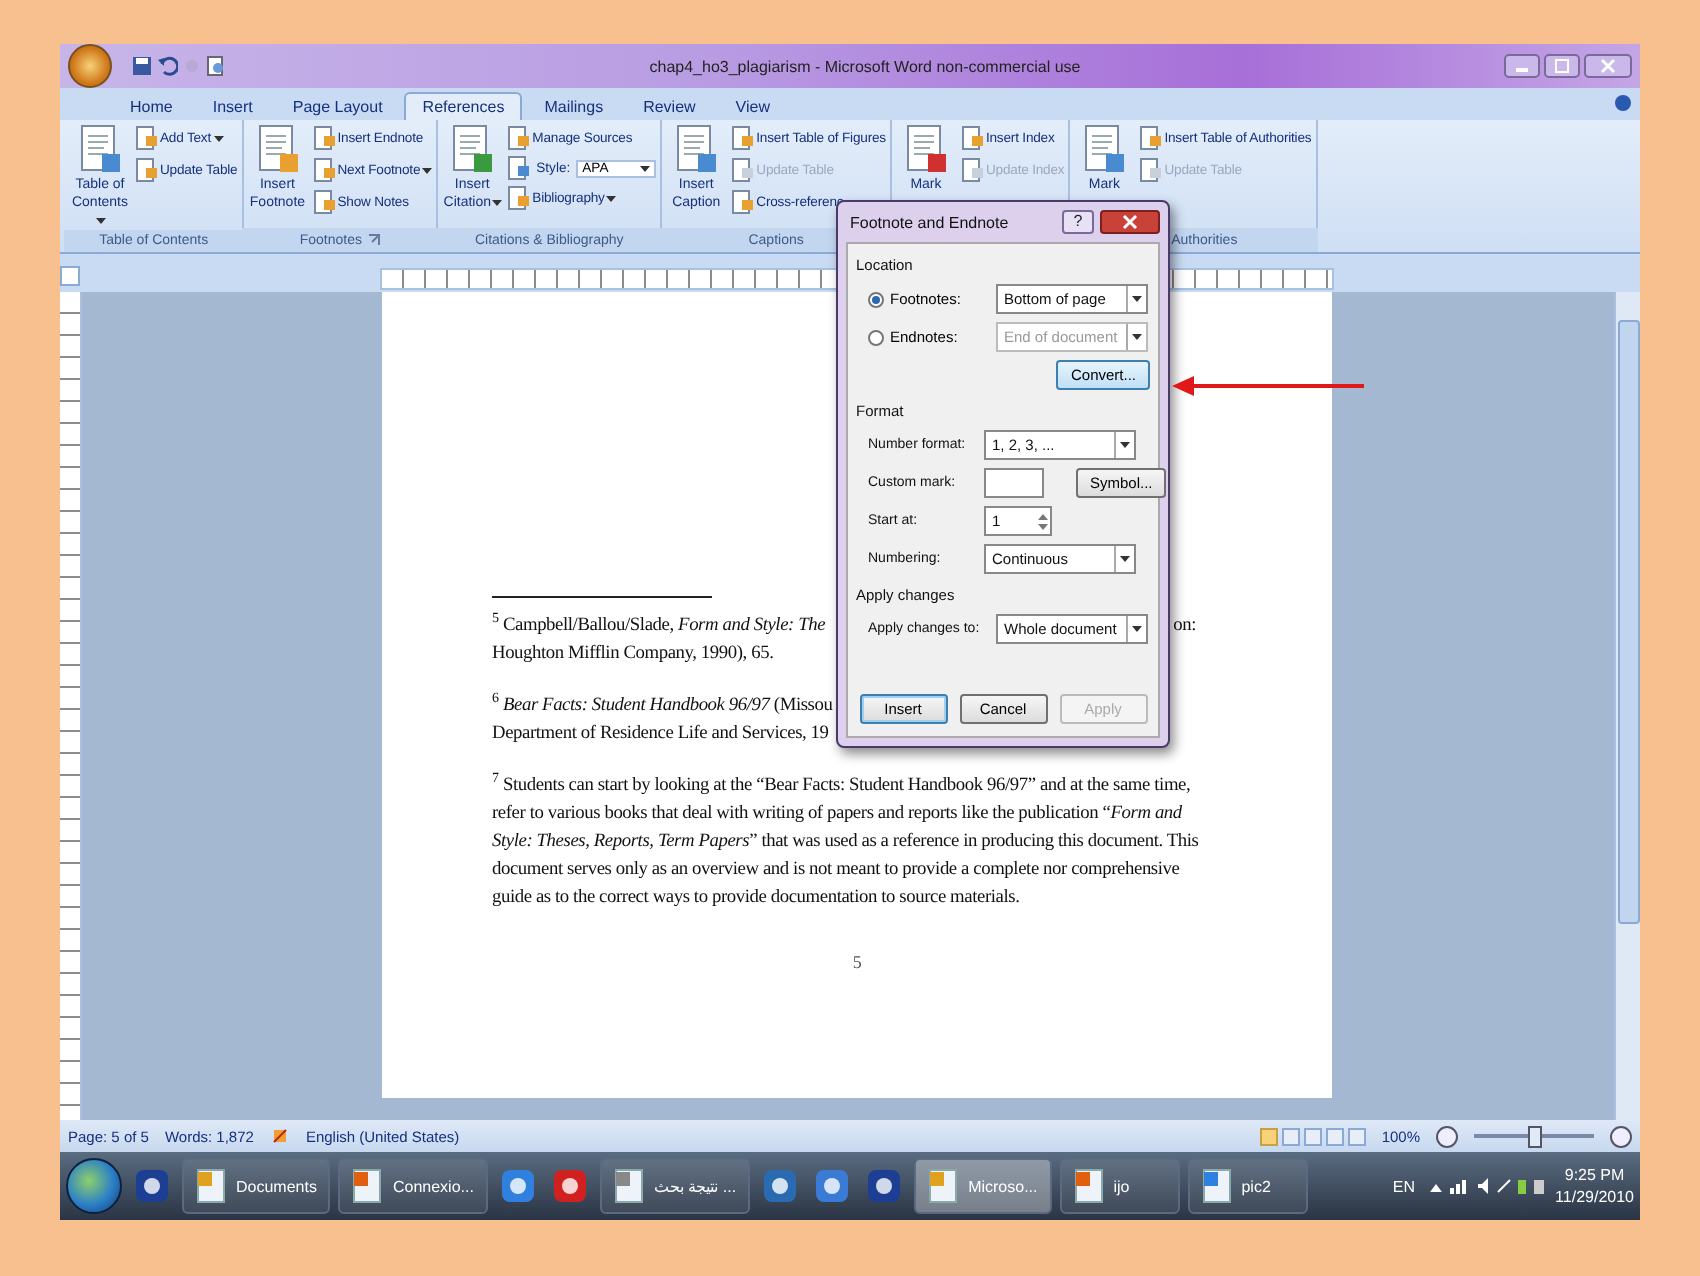 This screenshot has width=1700, height=1276. What do you see at coordinates (90, 66) in the screenshot?
I see `office-button` at bounding box center [90, 66].